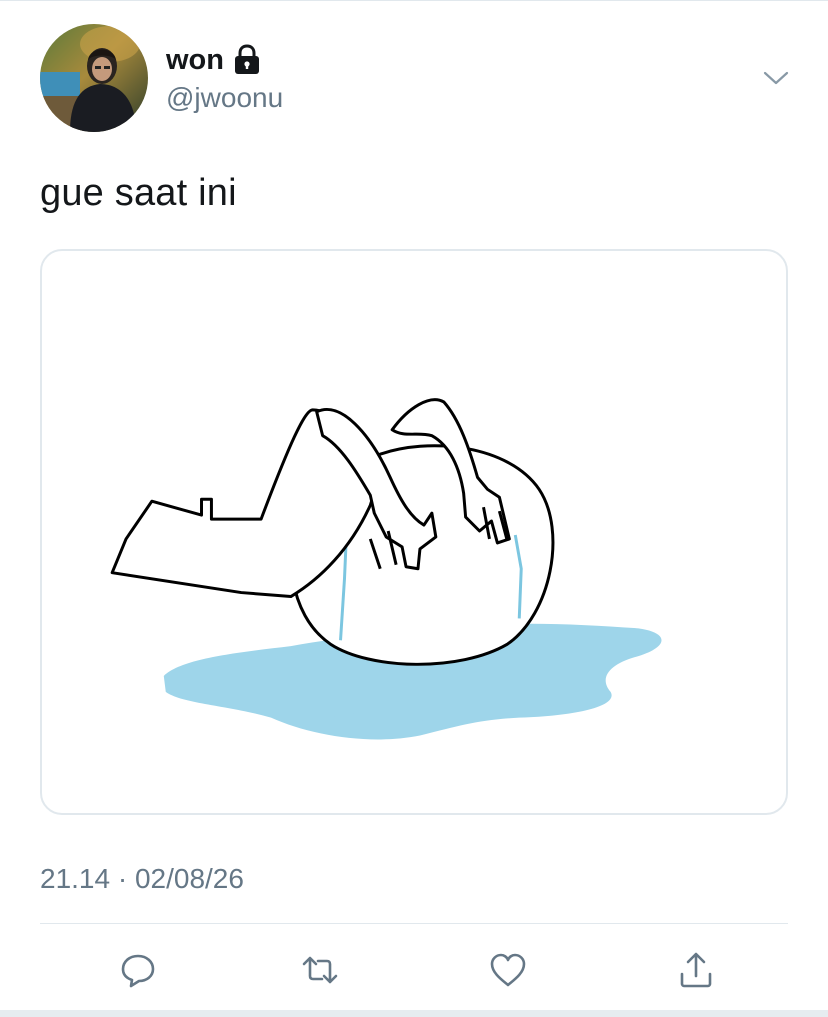  I want to click on retweet-button, so click(320, 970).